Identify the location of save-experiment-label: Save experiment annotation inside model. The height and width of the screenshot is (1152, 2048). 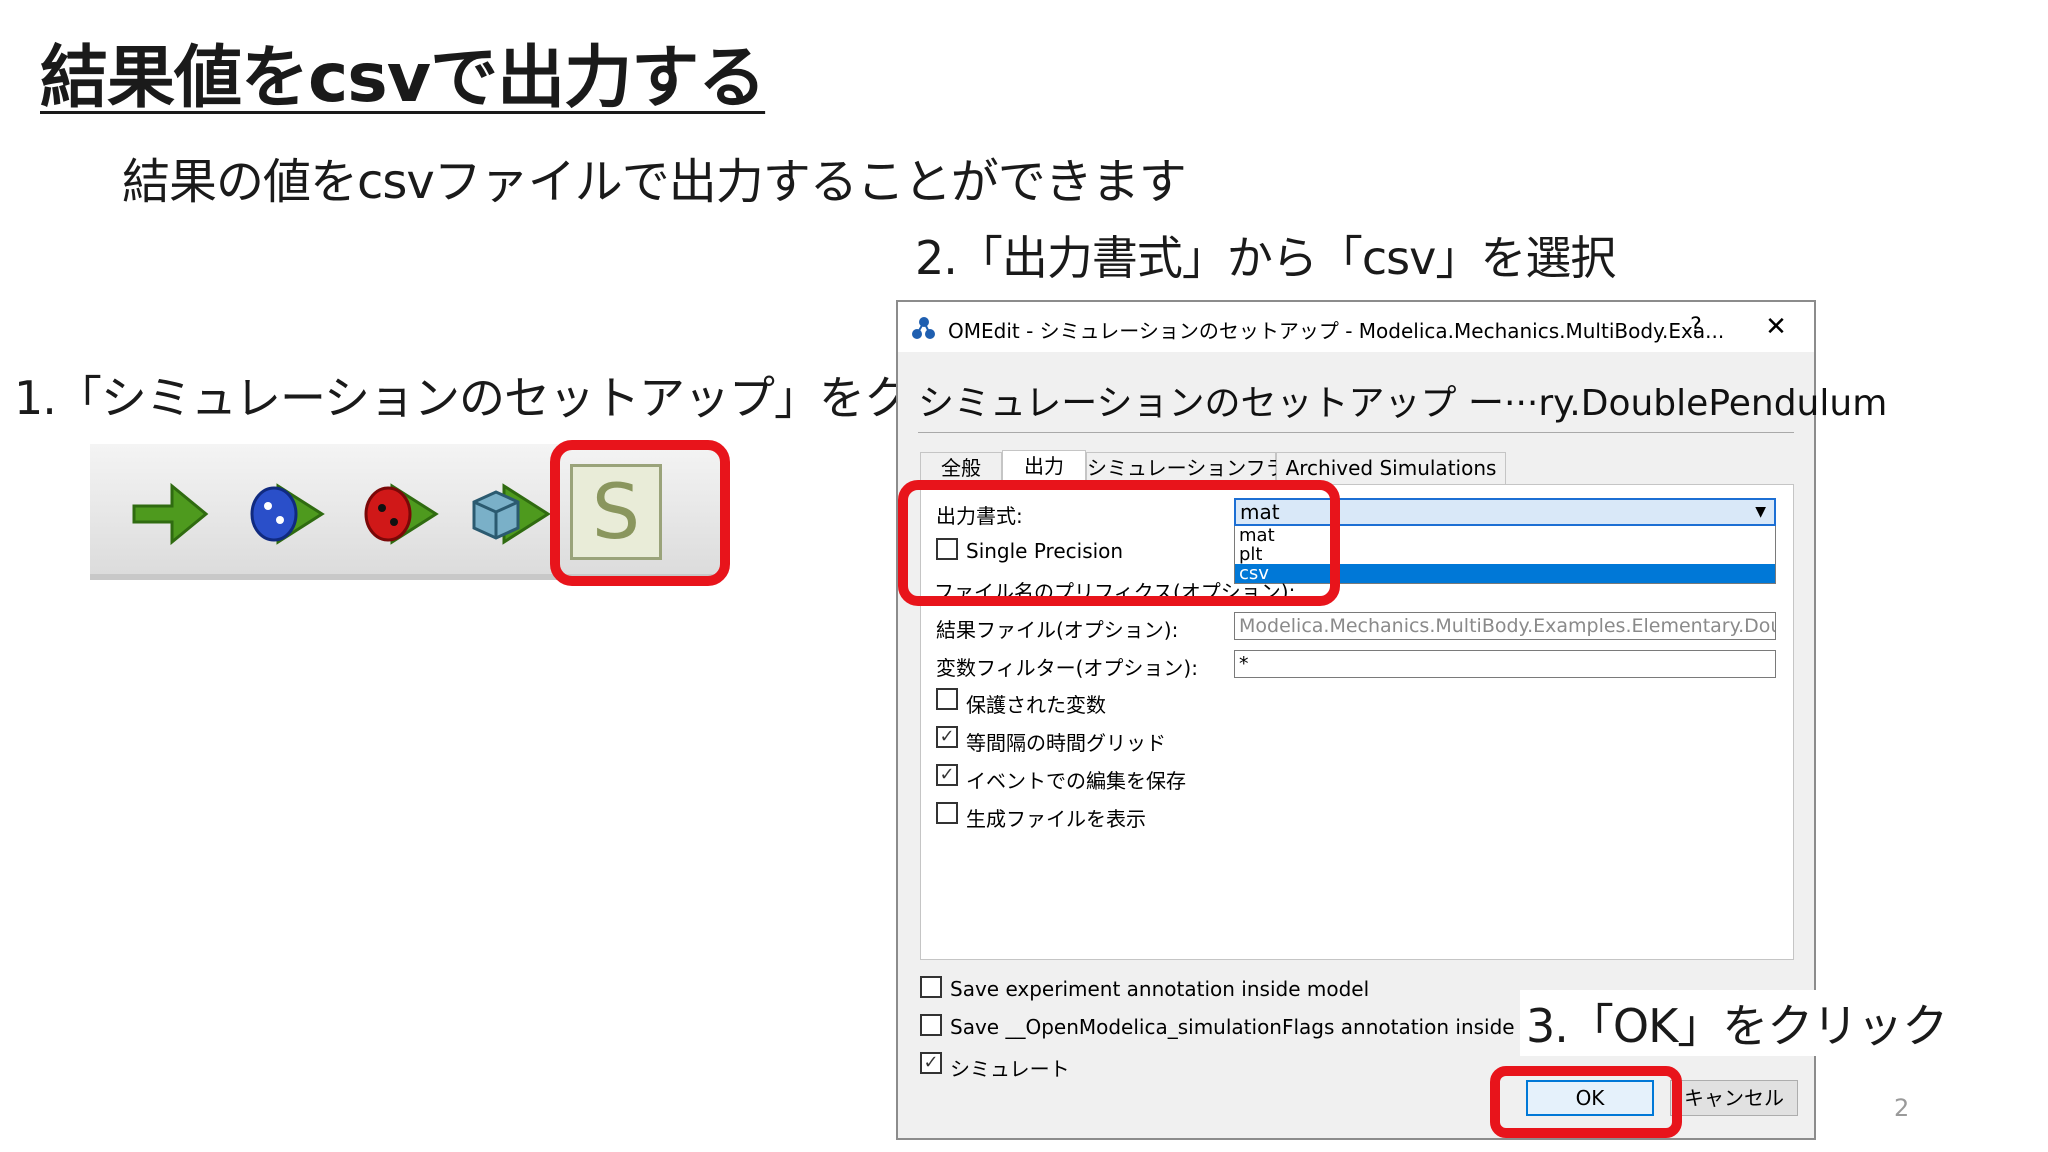
(1160, 989).